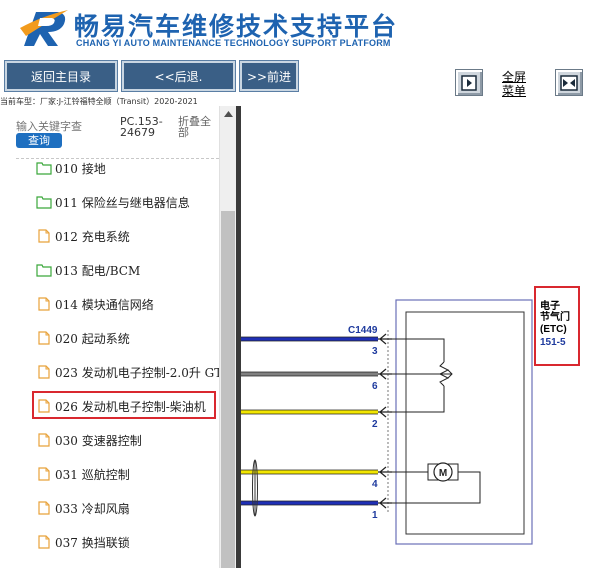  I want to click on pin-number: 3, so click(375, 351).